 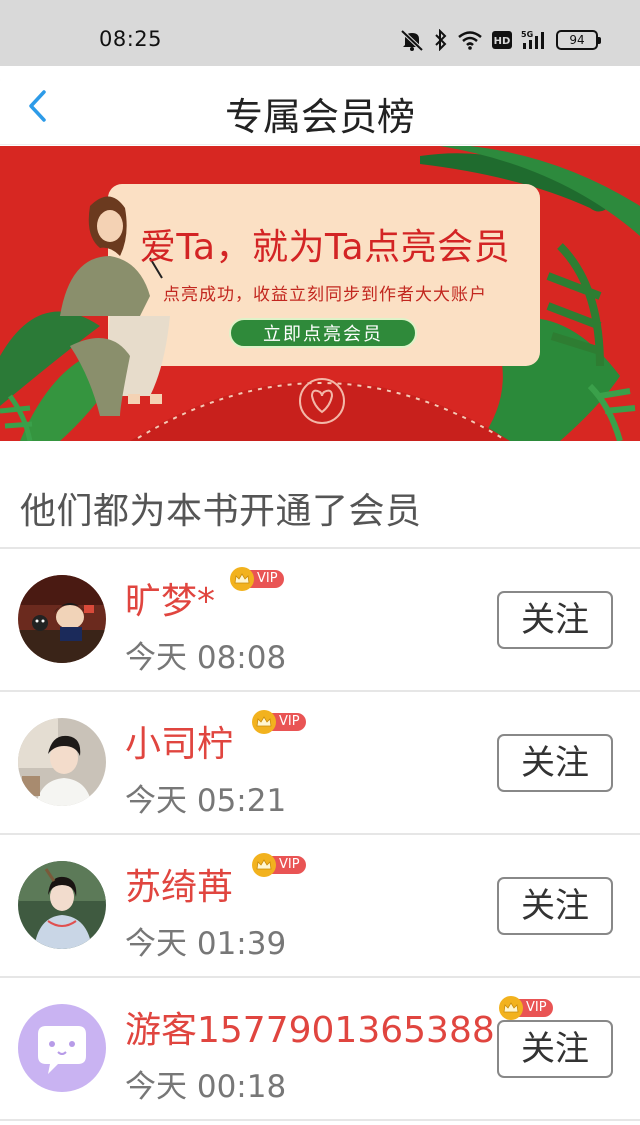 What do you see at coordinates (412, 40) in the screenshot?
I see `mute-icon` at bounding box center [412, 40].